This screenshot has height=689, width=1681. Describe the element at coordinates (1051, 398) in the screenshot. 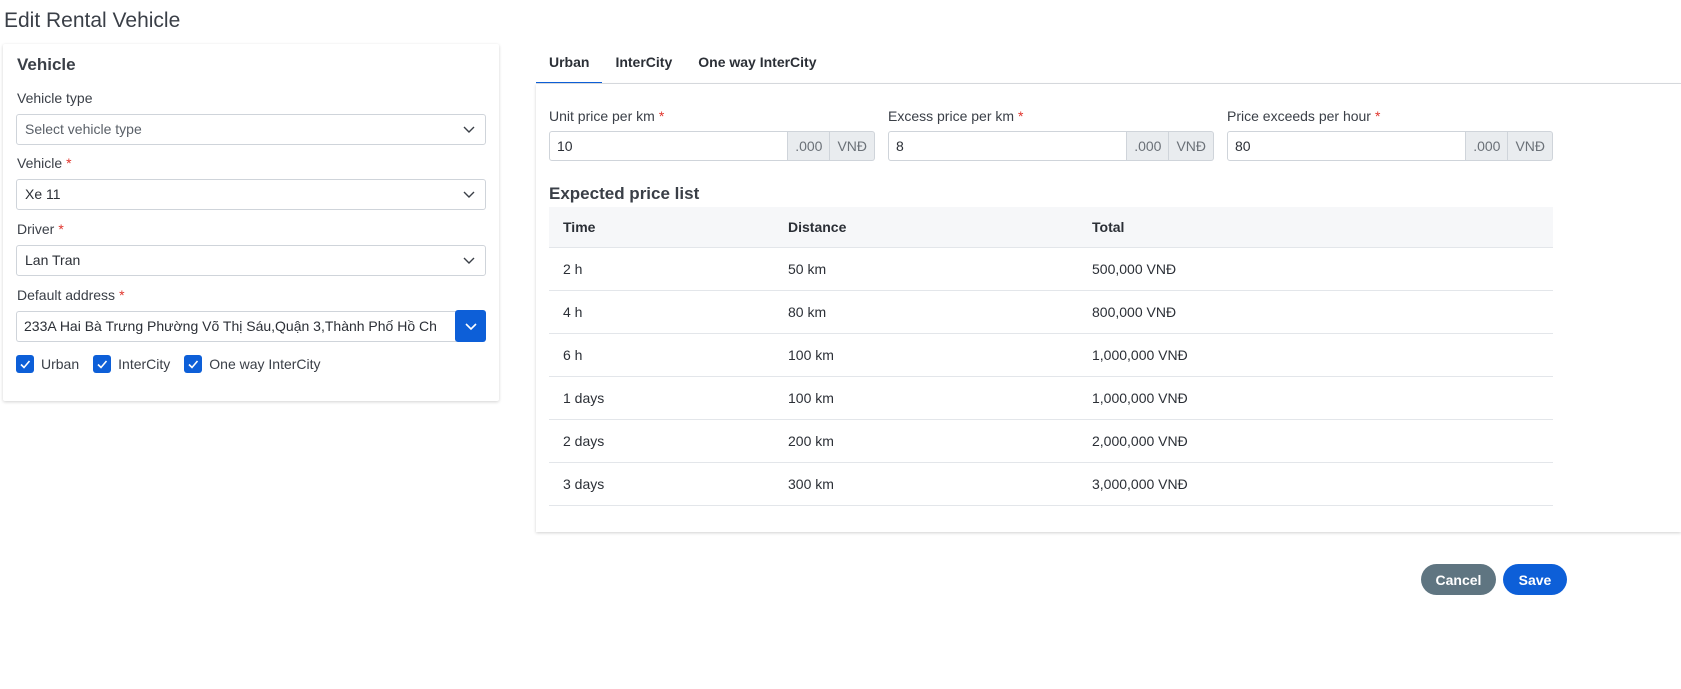

I see `table-row: 1 days 100 km 1,000,000 VNĐ` at that location.